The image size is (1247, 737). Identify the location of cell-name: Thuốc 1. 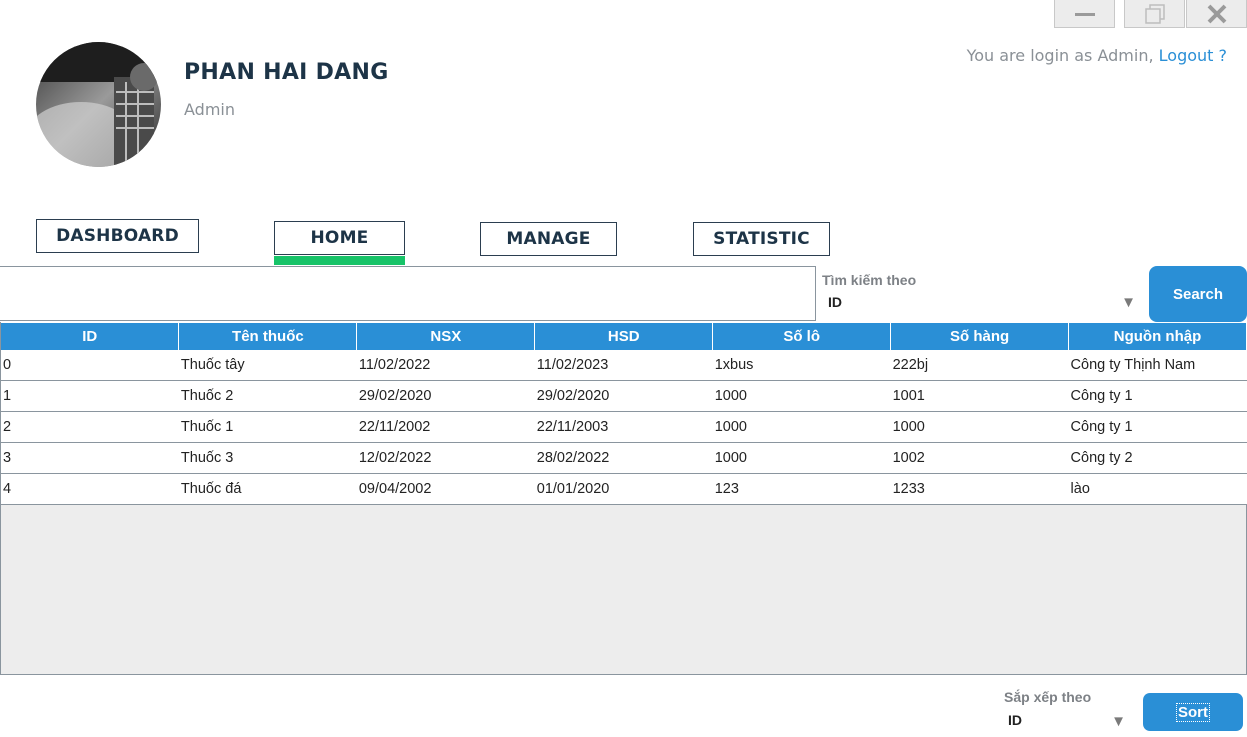
(267, 427).